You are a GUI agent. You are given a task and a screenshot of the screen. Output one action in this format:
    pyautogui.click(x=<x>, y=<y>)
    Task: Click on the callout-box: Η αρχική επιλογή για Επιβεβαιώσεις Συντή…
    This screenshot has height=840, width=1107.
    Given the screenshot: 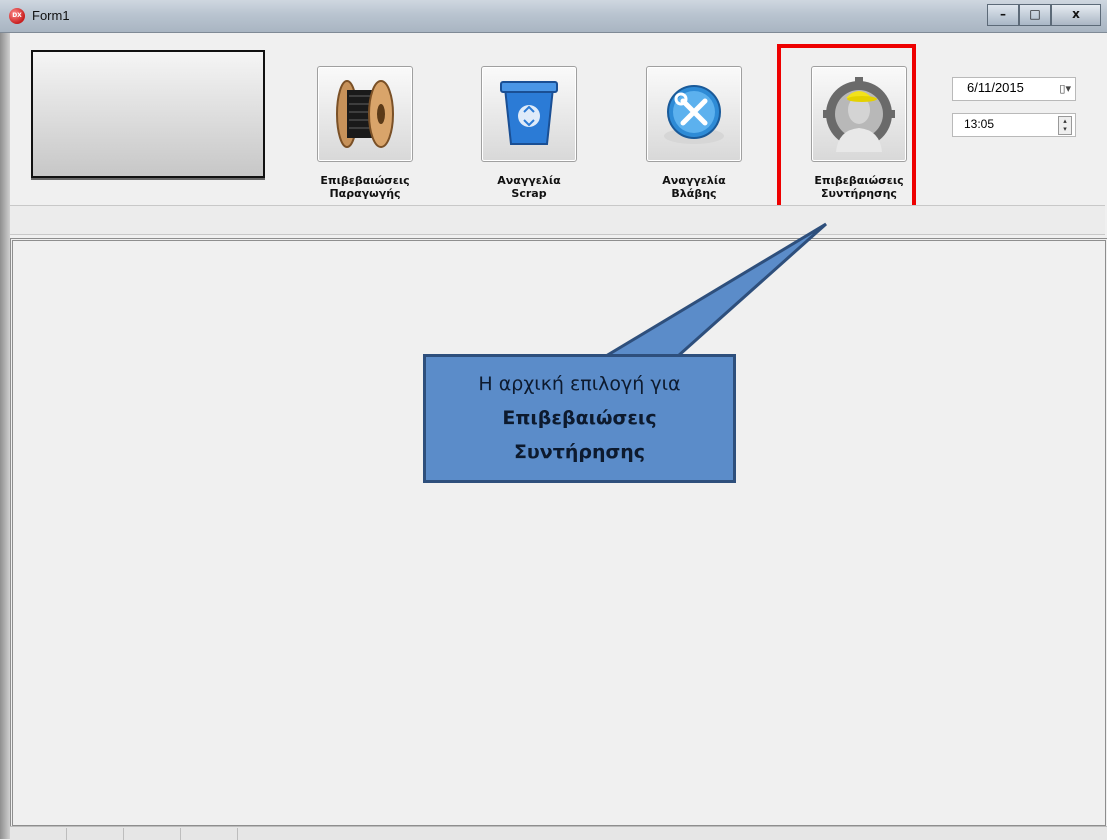 What is the action you would take?
    pyautogui.click(x=579, y=418)
    